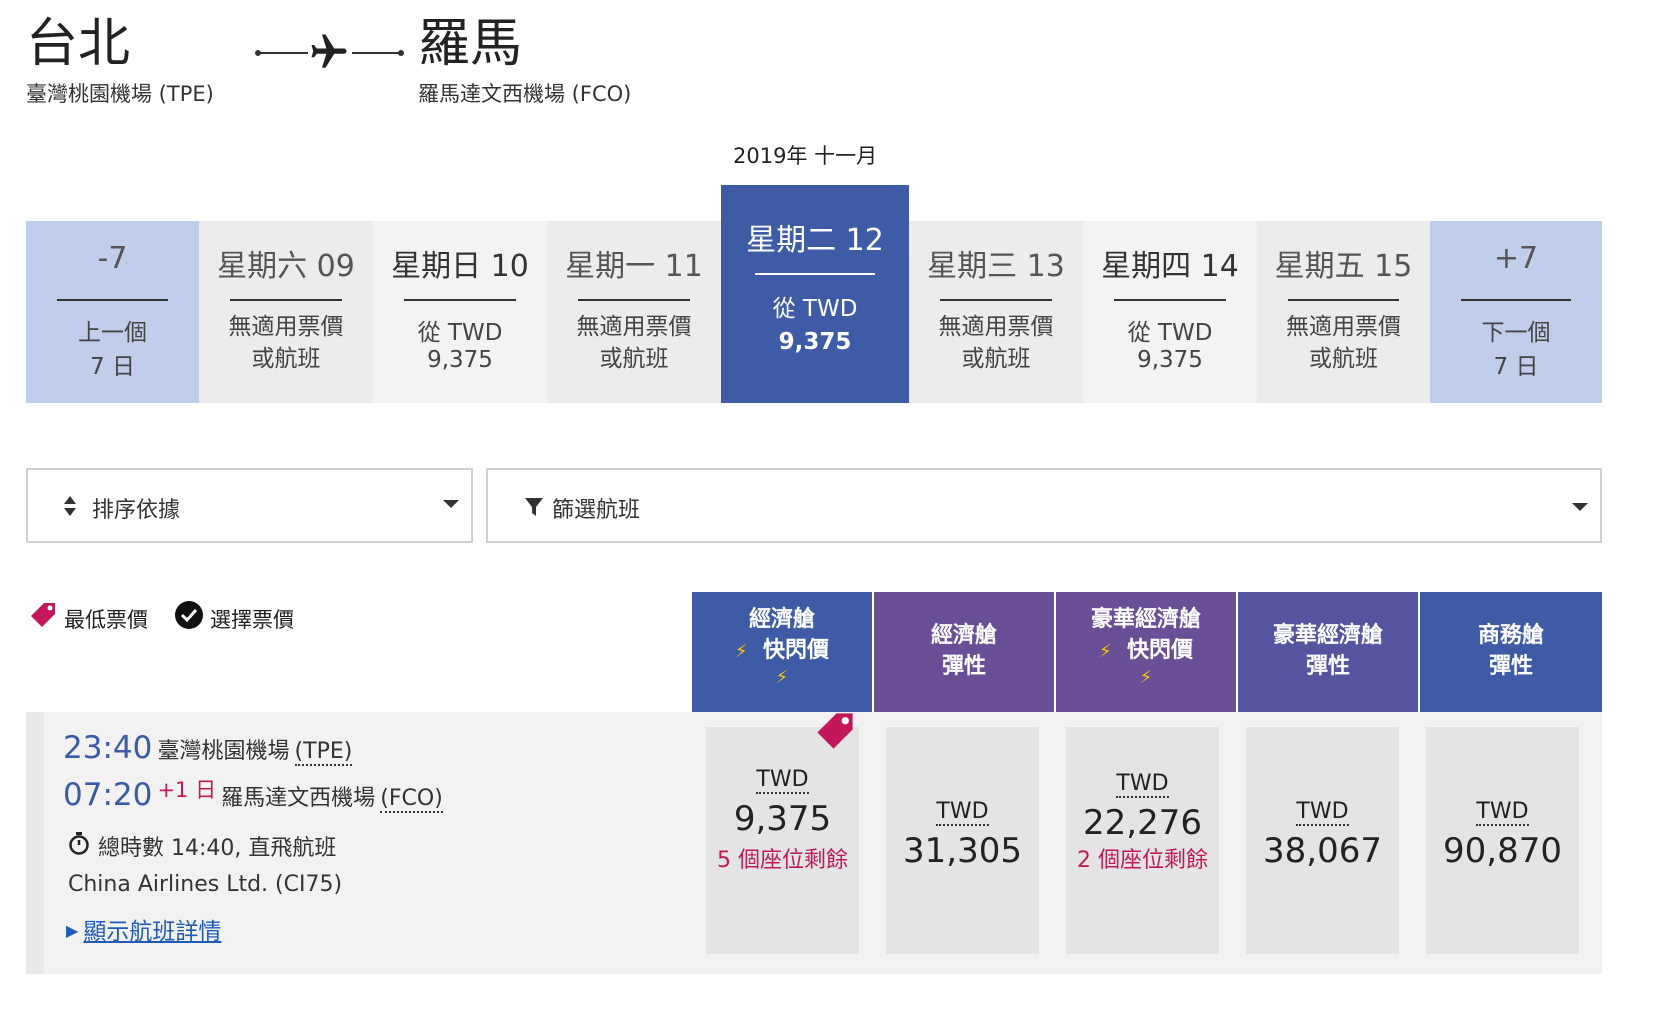  I want to click on arrival-line: 07:20 +1 日 羅馬達文西機場 (FCO), so click(253, 793).